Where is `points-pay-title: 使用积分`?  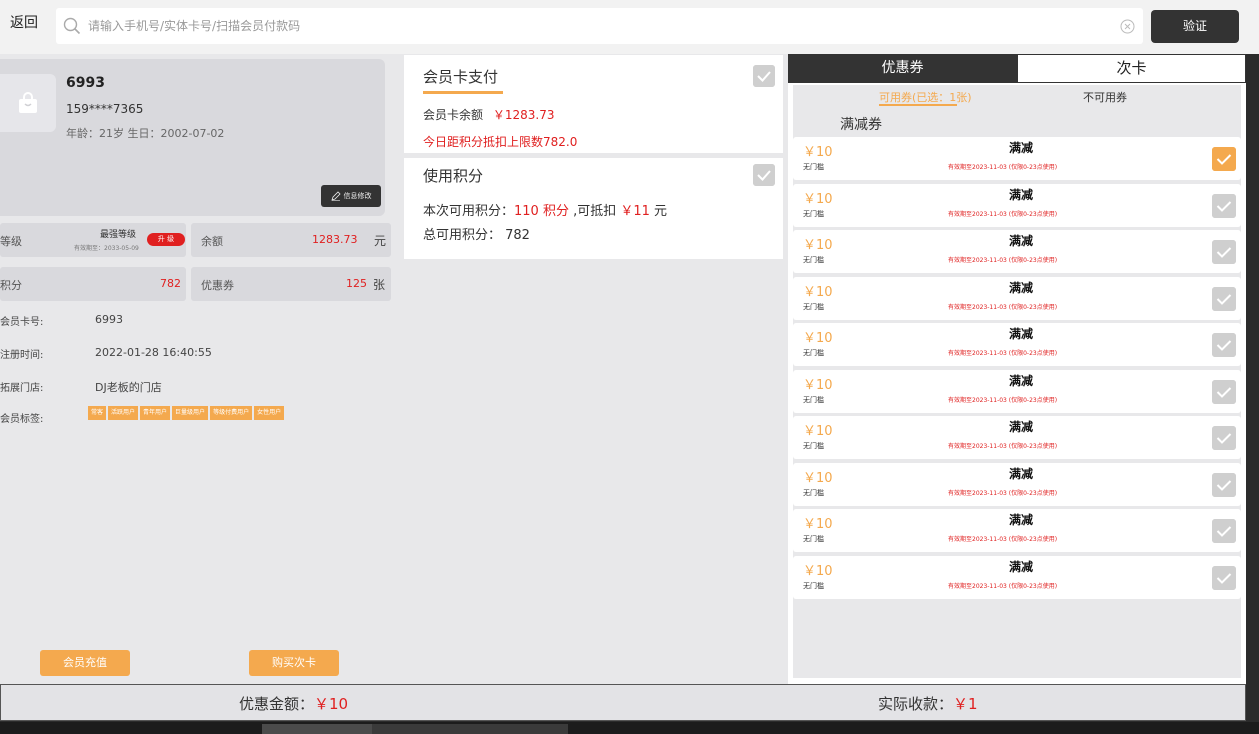
points-pay-title: 使用积分 is located at coordinates (453, 176).